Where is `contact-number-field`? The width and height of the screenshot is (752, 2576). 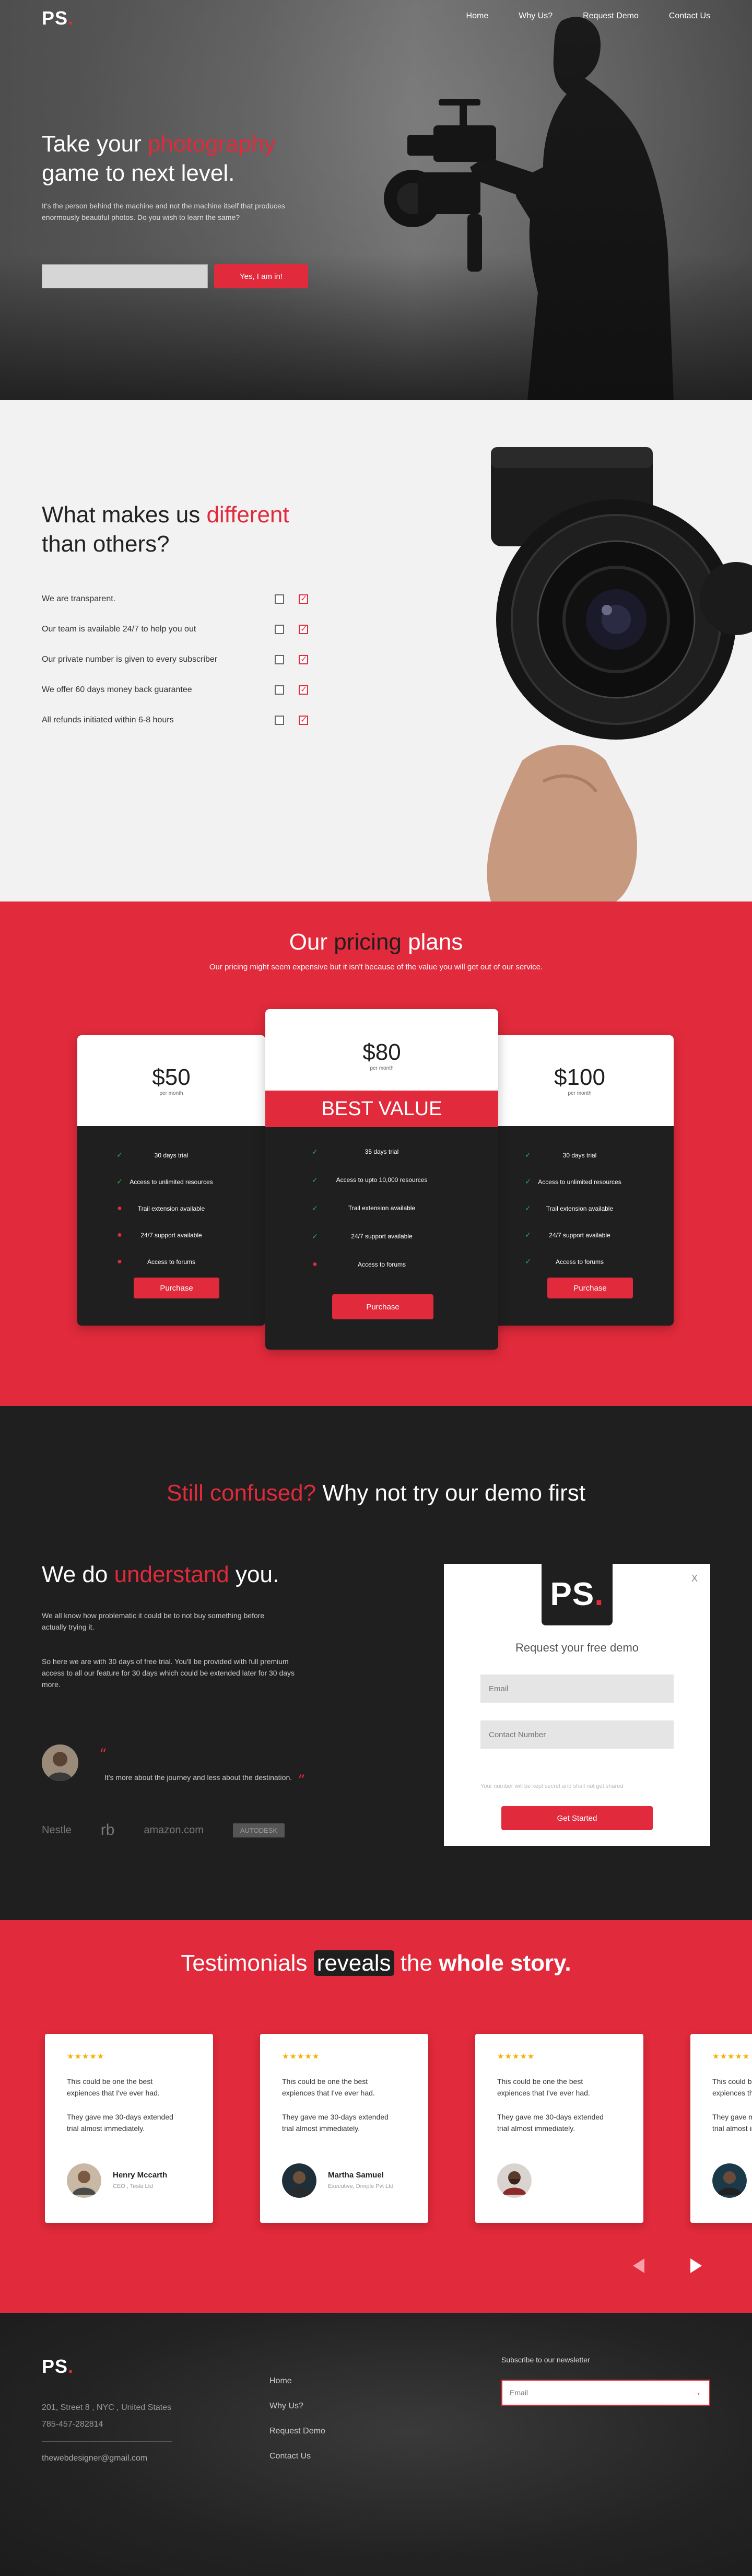
contact-number-field is located at coordinates (577, 1734).